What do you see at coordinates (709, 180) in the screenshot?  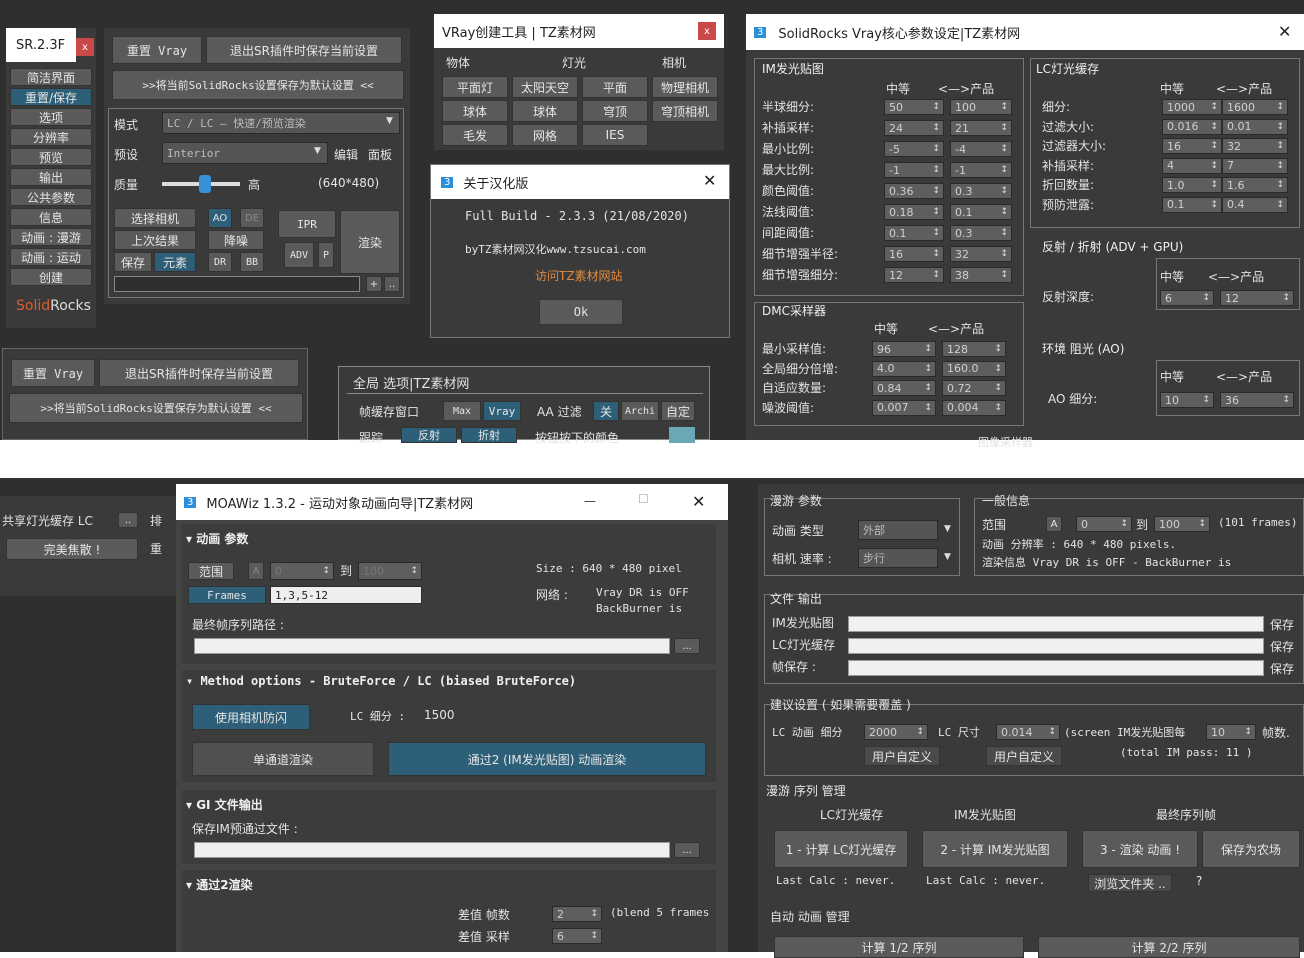 I see `about-close-button: ✕` at bounding box center [709, 180].